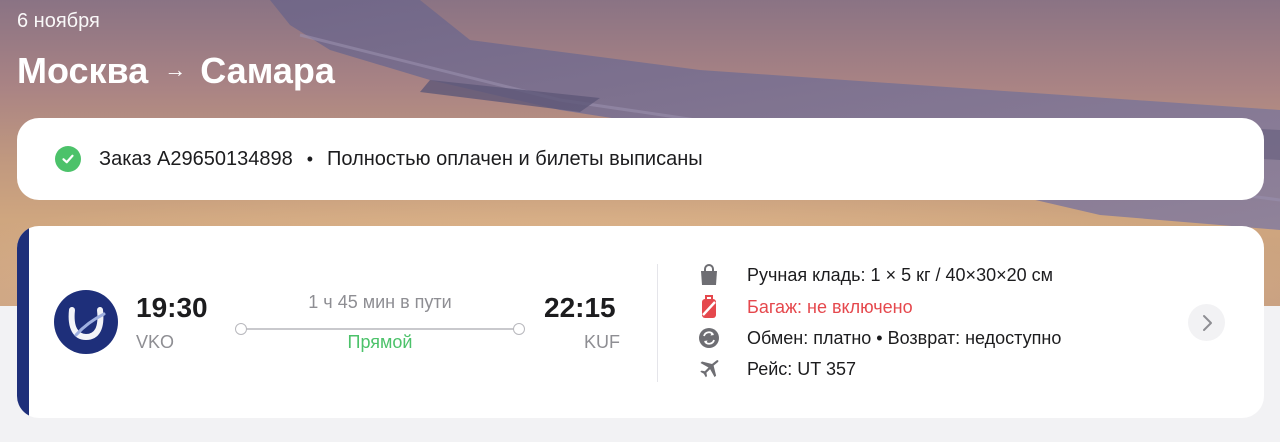 This screenshot has width=1280, height=442. What do you see at coordinates (602, 342) in the screenshot?
I see `arrival-airport-code: KUF` at bounding box center [602, 342].